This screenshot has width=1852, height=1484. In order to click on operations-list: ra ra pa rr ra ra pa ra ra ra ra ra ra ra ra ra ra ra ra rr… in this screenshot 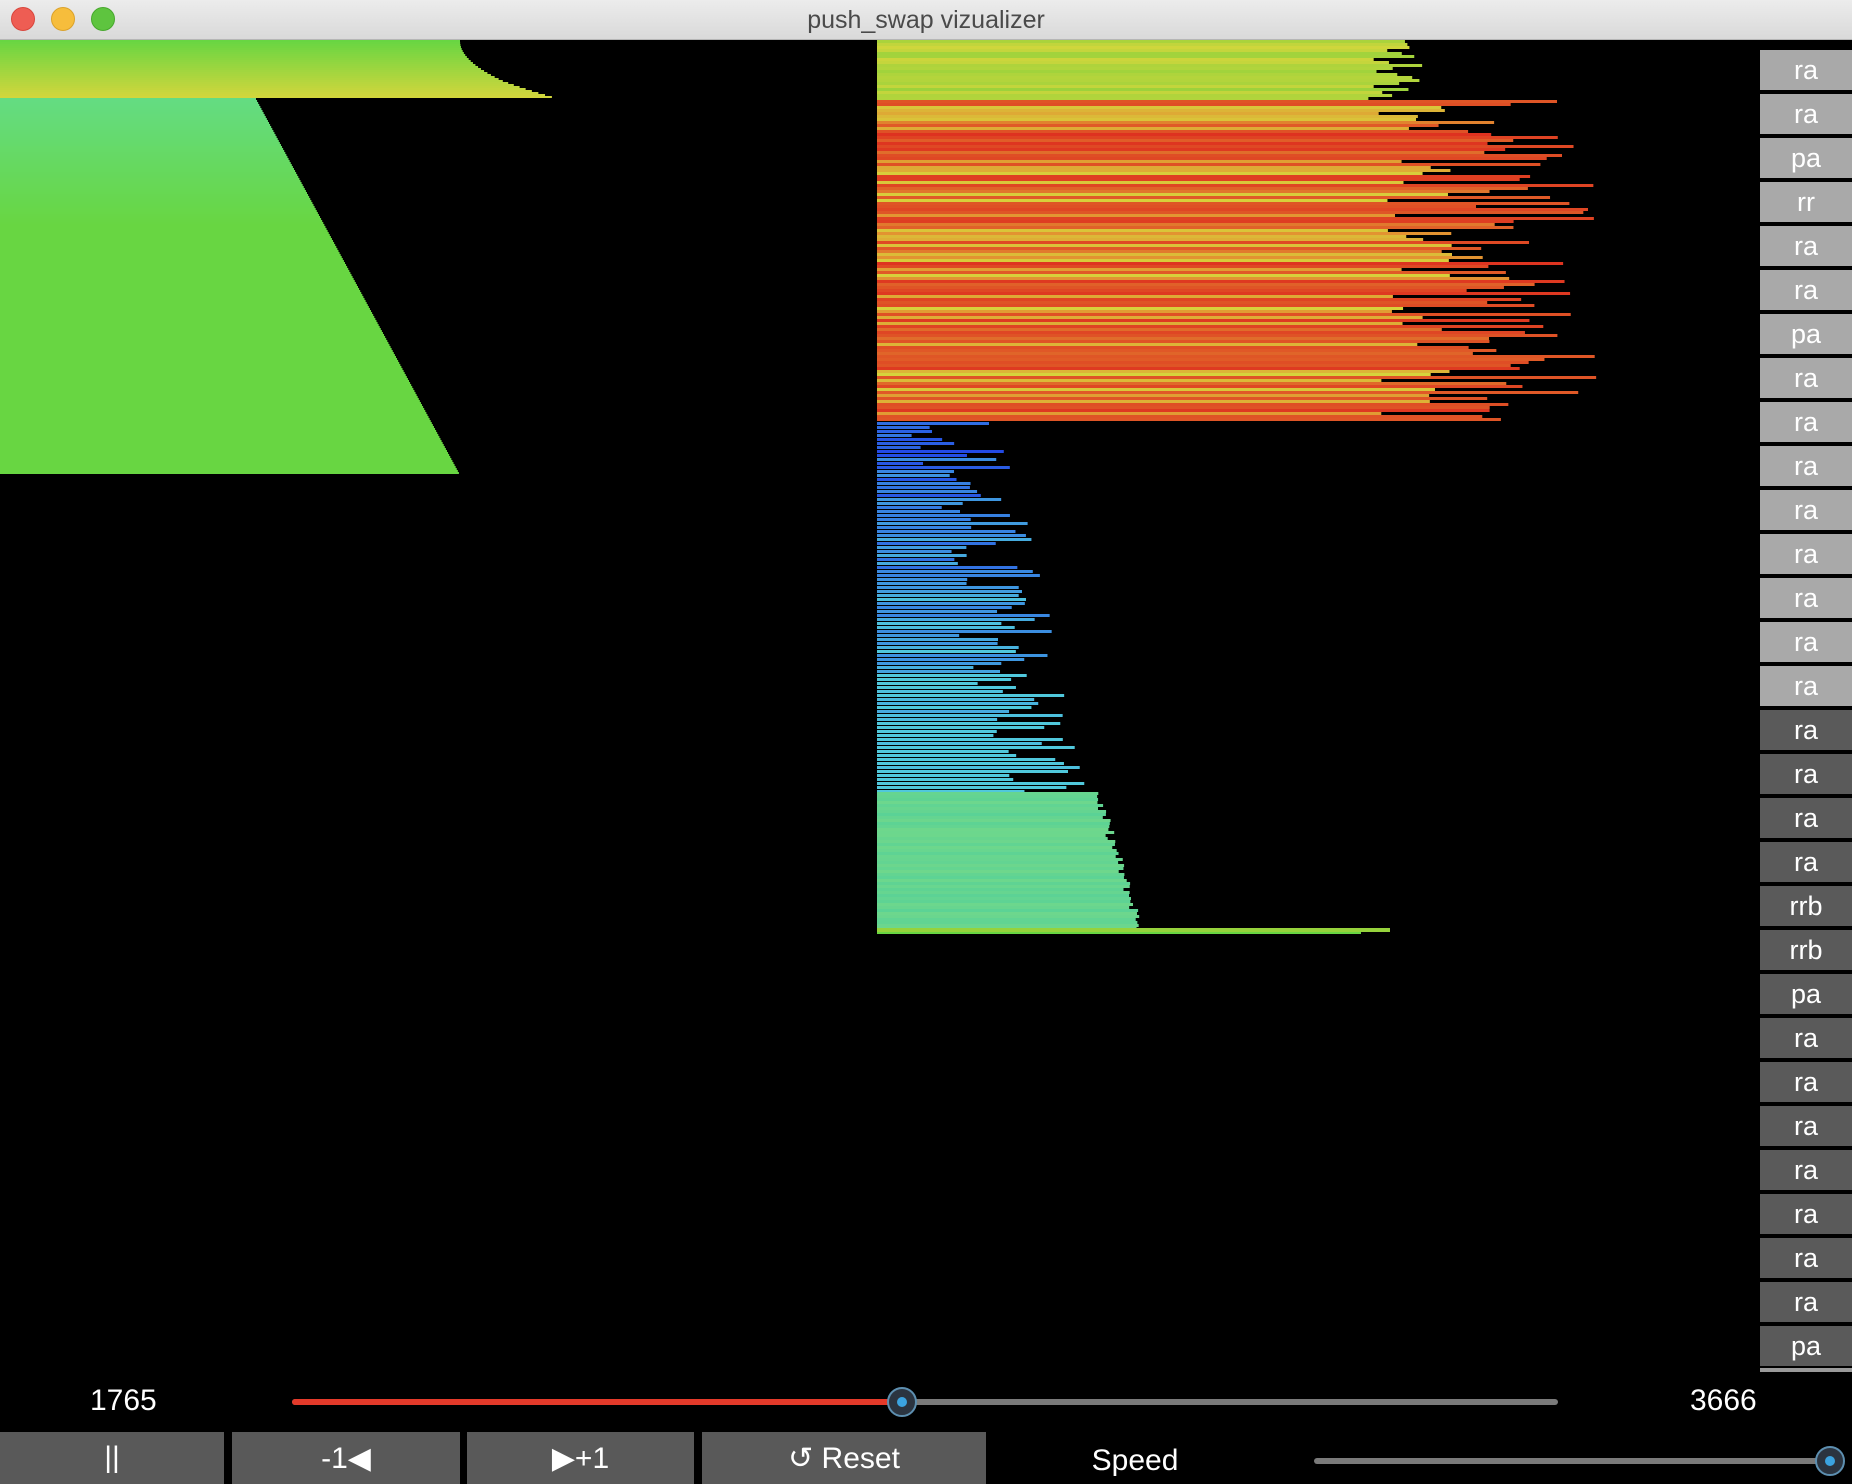, I will do `click(1806, 705)`.